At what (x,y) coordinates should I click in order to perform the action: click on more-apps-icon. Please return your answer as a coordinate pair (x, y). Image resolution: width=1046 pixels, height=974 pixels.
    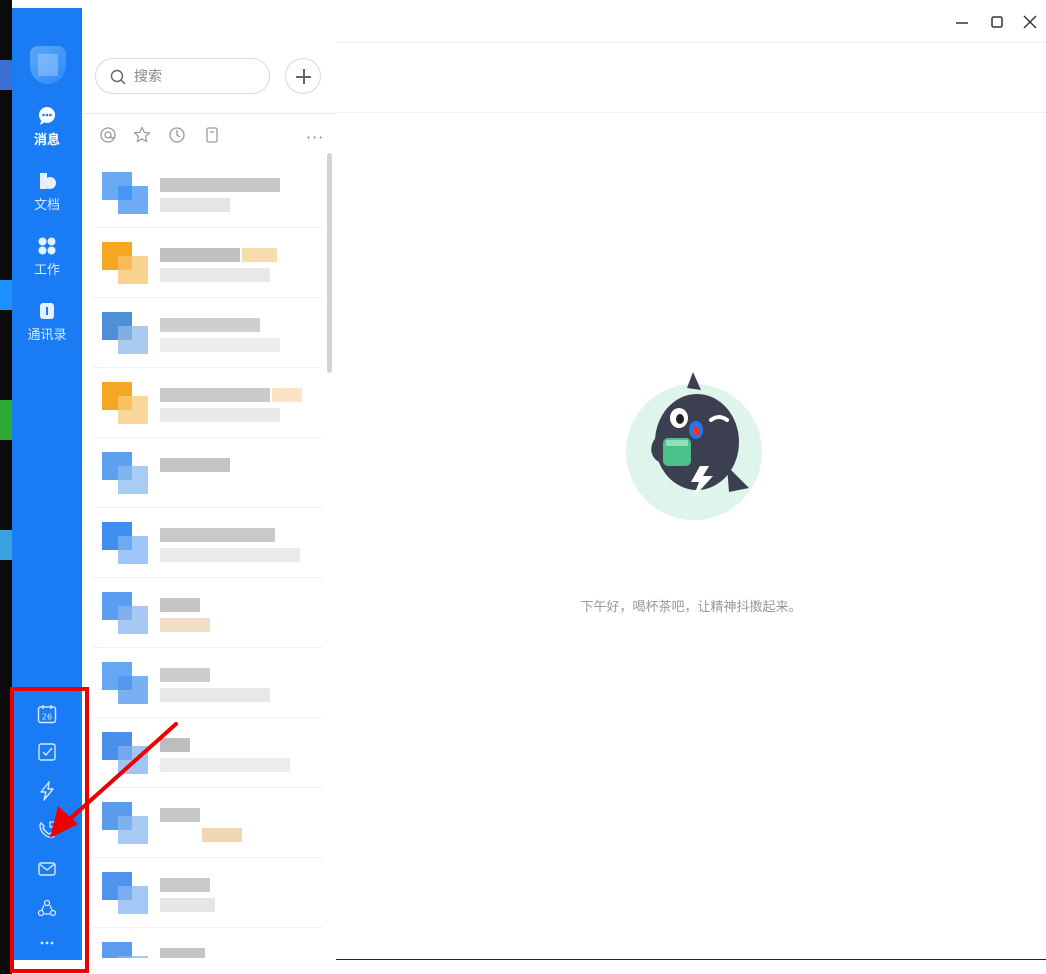
    Looking at the image, I should click on (47, 943).